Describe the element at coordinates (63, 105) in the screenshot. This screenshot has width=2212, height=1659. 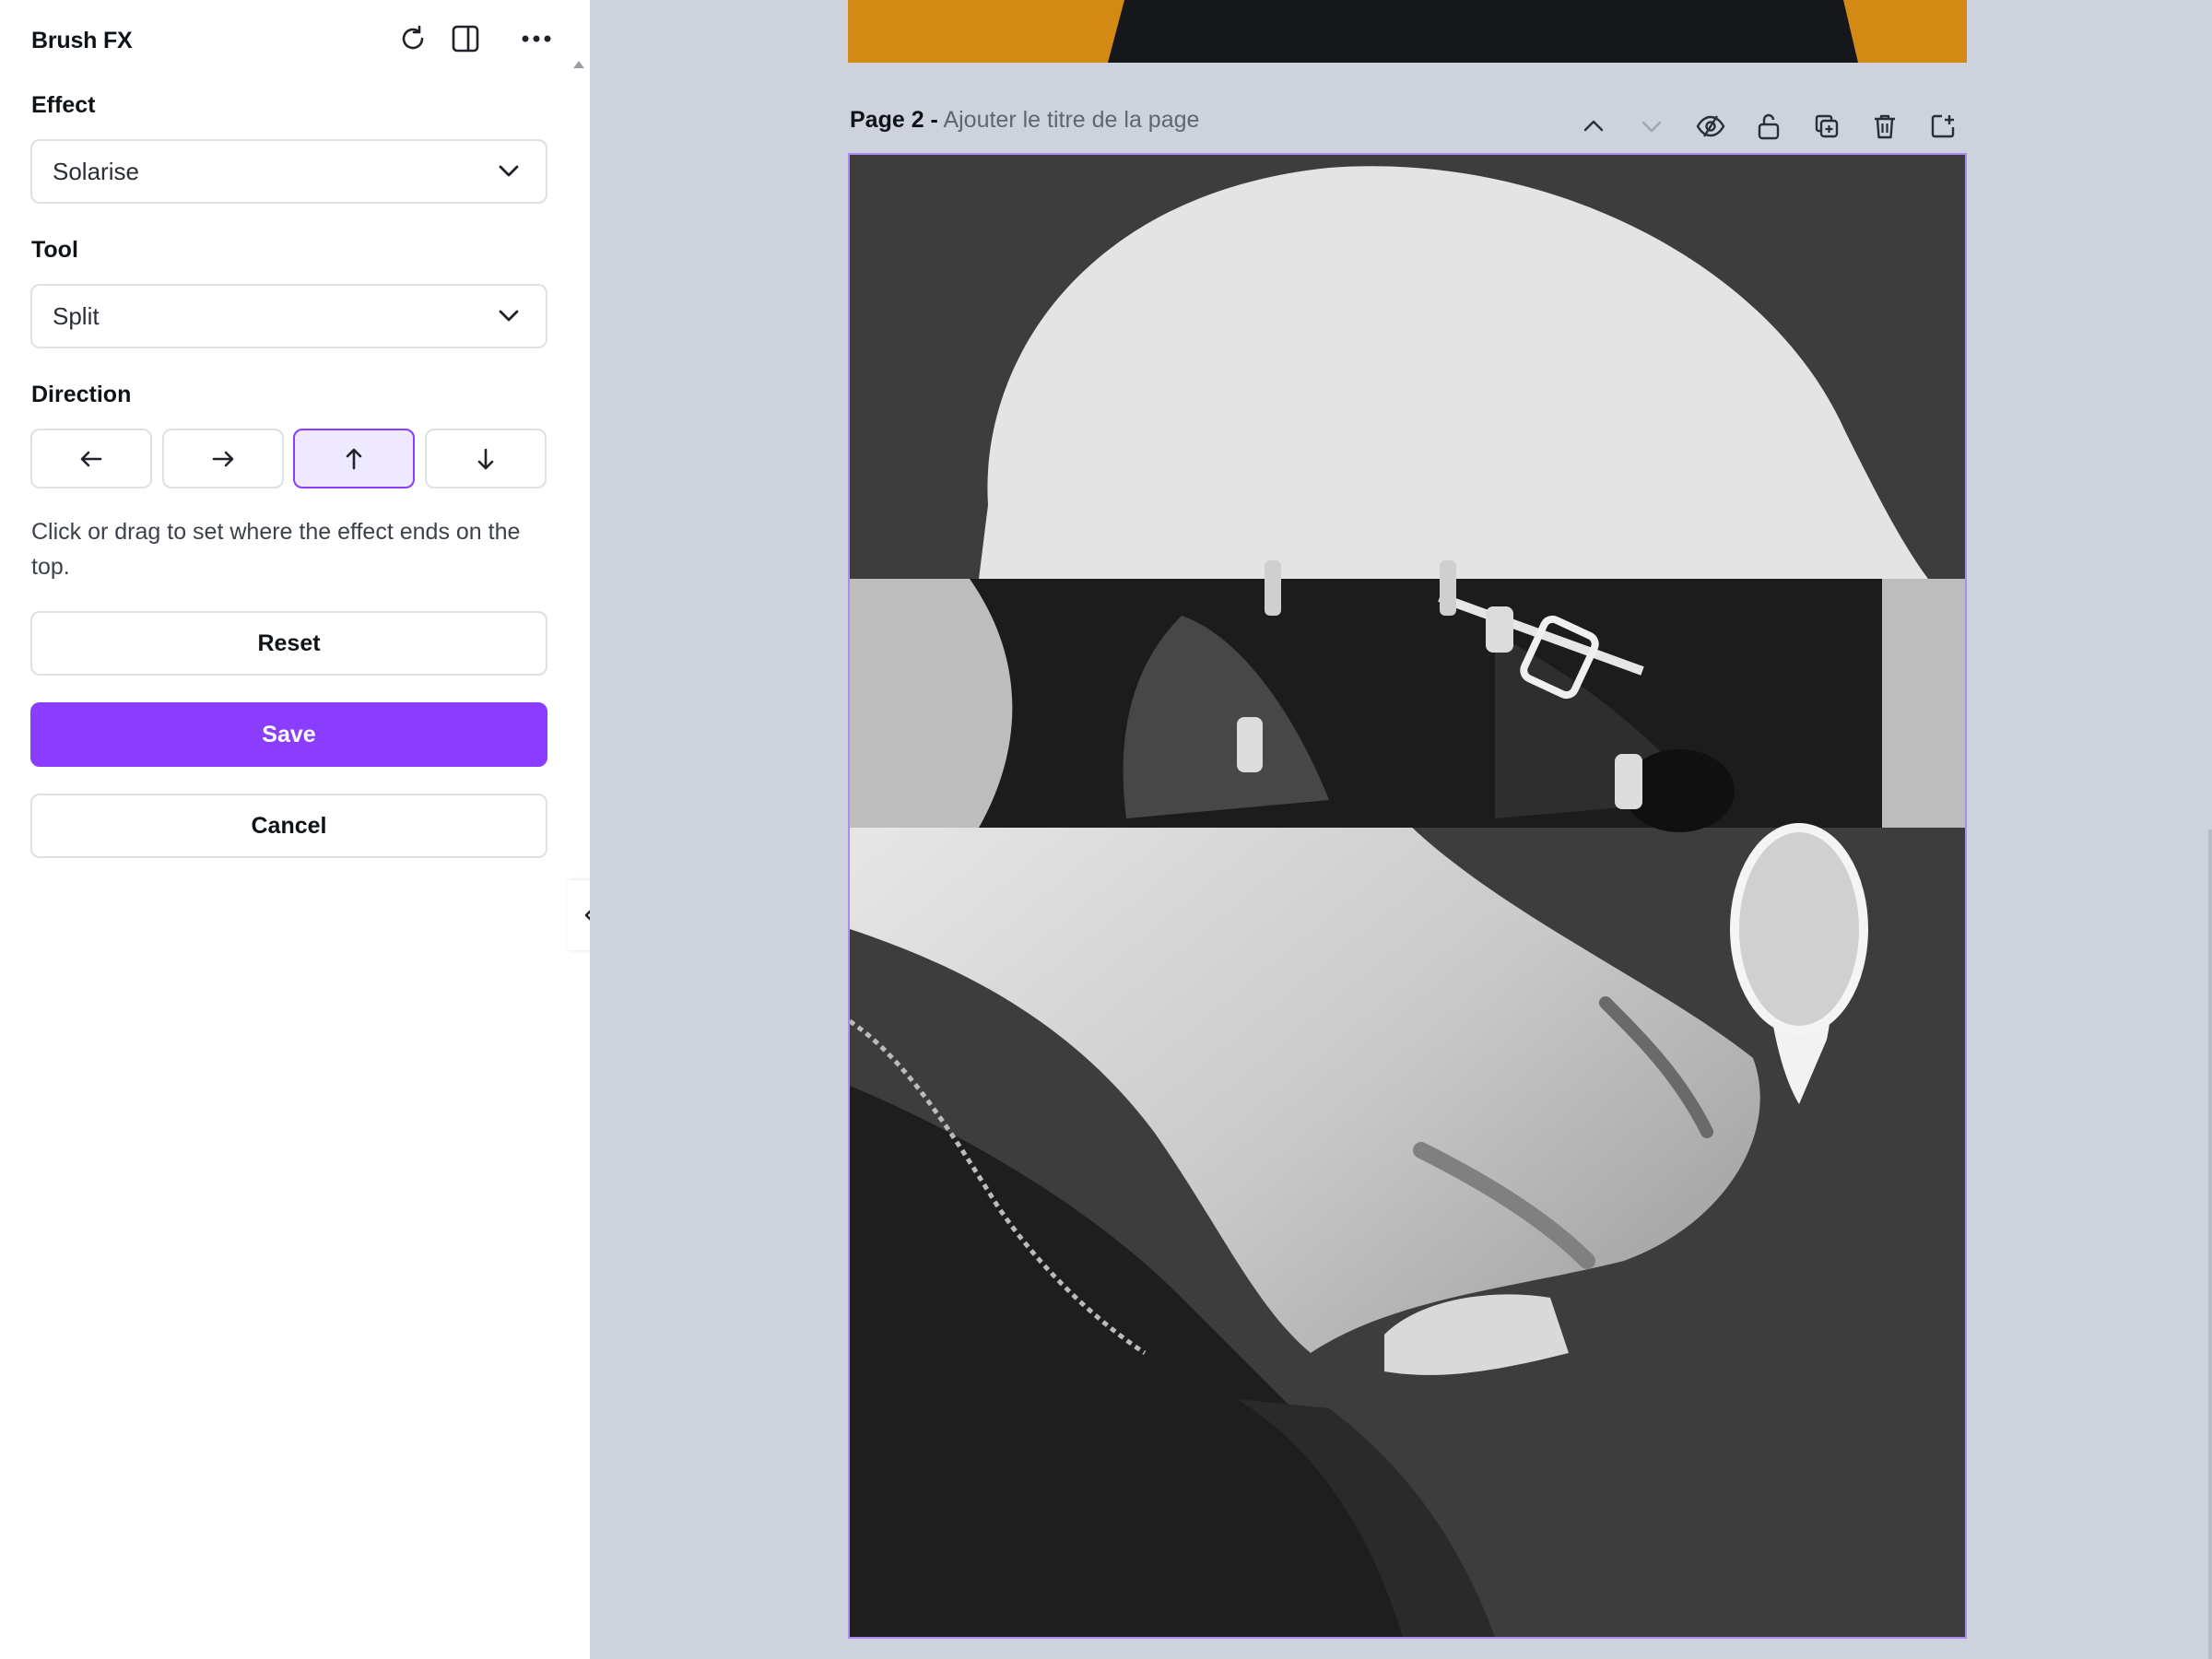
I see `effect-label: Effect` at that location.